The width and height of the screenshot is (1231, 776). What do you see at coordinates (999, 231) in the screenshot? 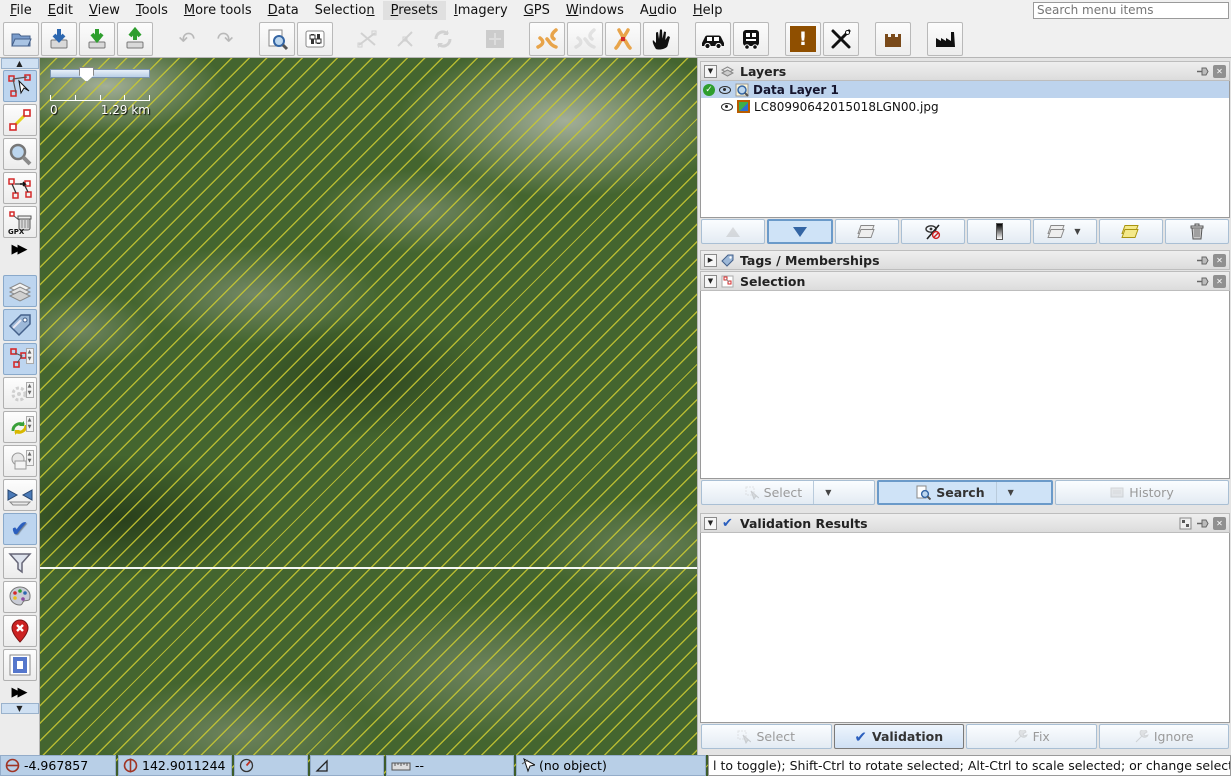
I see `layer-opacity-button` at bounding box center [999, 231].